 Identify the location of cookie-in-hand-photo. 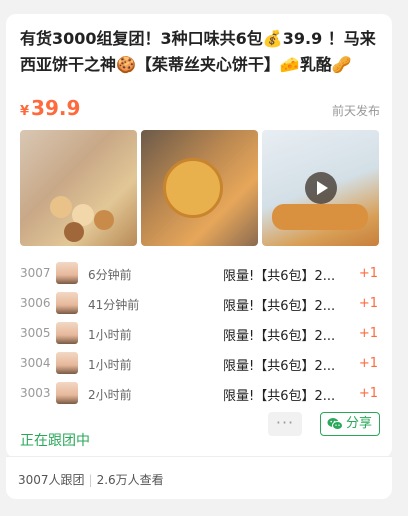
(199, 188).